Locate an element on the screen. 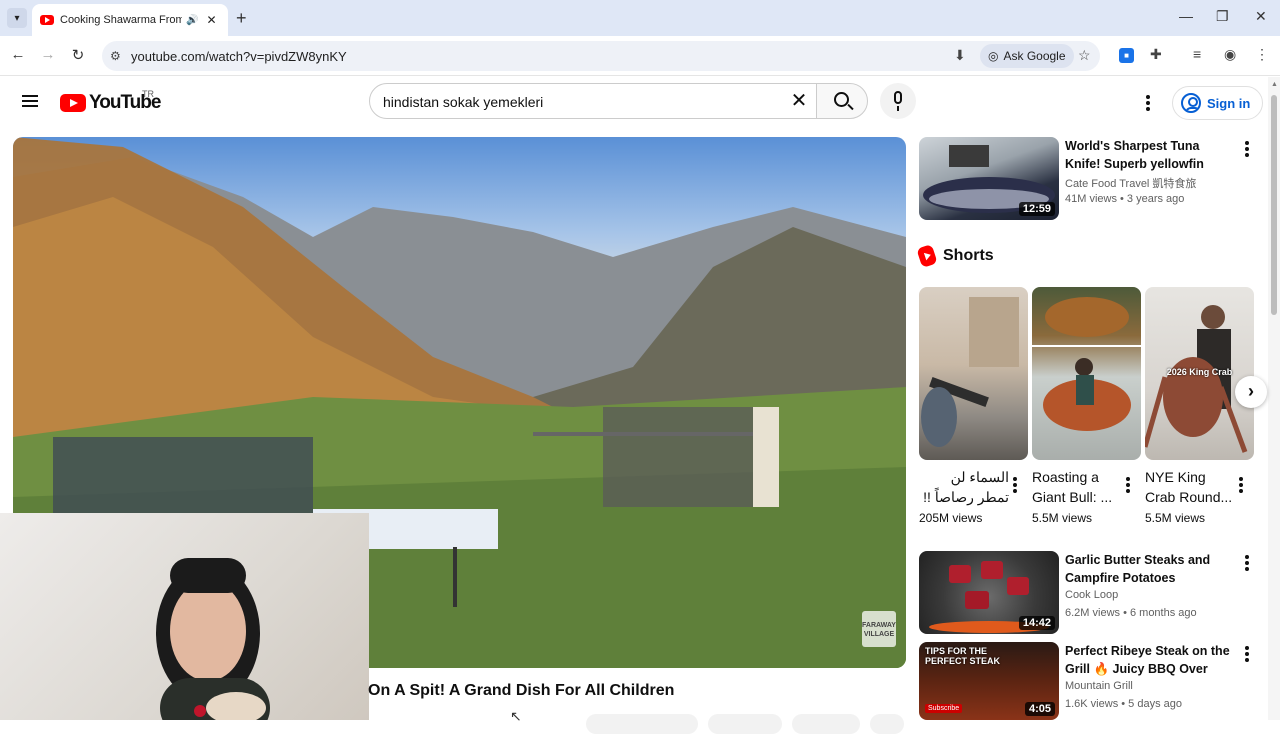 The height and width of the screenshot is (734, 1280). video-meta: 6.2M views • 6 months ago is located at coordinates (1131, 613).